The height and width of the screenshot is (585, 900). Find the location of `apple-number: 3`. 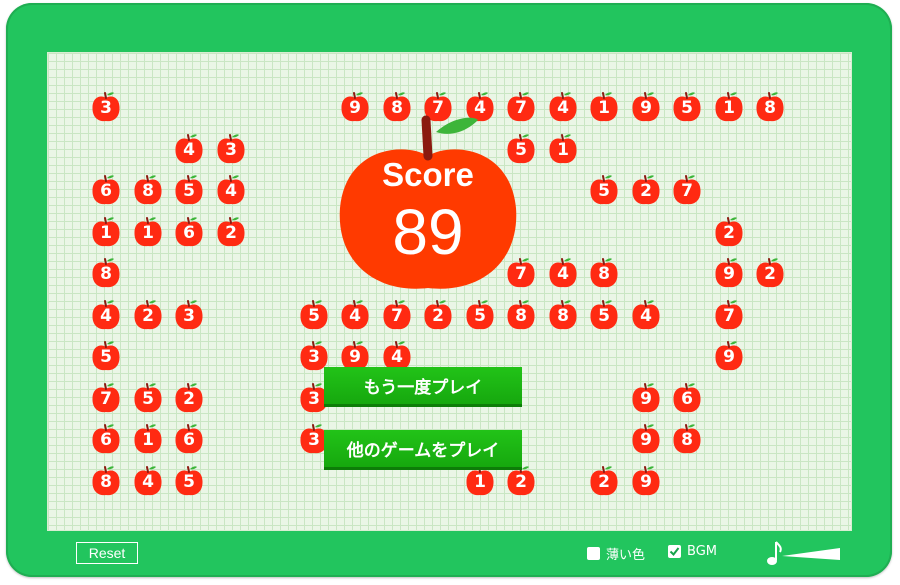

apple-number: 3 is located at coordinates (314, 357).